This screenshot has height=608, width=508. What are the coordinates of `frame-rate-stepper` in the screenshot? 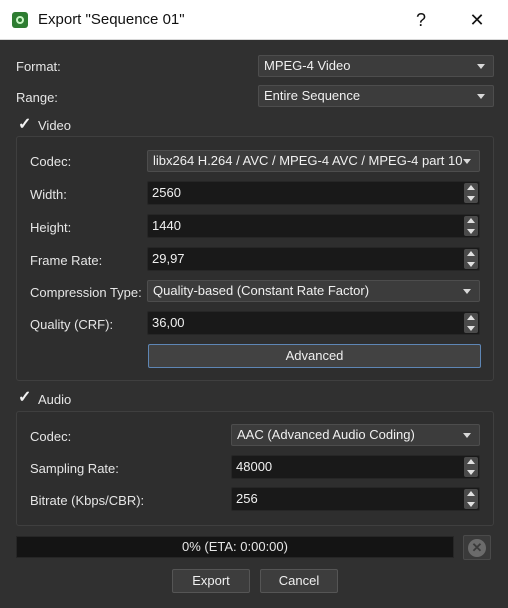 It's located at (471, 259).